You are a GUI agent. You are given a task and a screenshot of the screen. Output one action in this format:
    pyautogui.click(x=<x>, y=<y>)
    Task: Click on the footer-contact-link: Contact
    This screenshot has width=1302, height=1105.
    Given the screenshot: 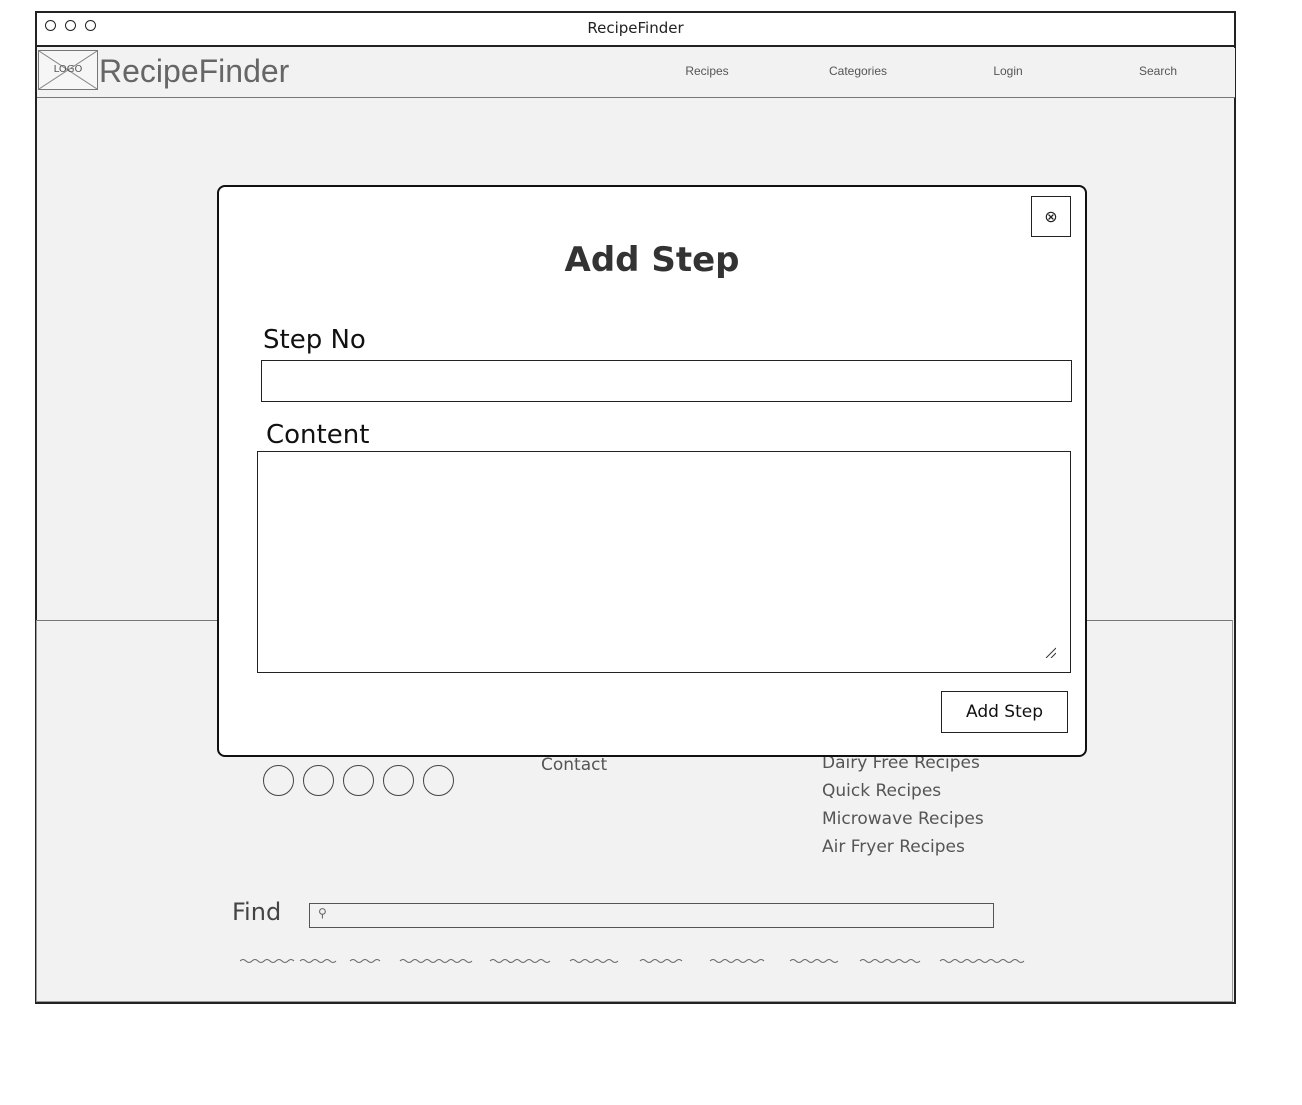 What is the action you would take?
    pyautogui.click(x=574, y=765)
    